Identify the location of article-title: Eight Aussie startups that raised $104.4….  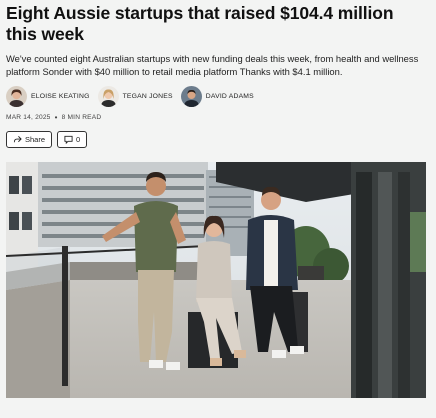
(200, 23).